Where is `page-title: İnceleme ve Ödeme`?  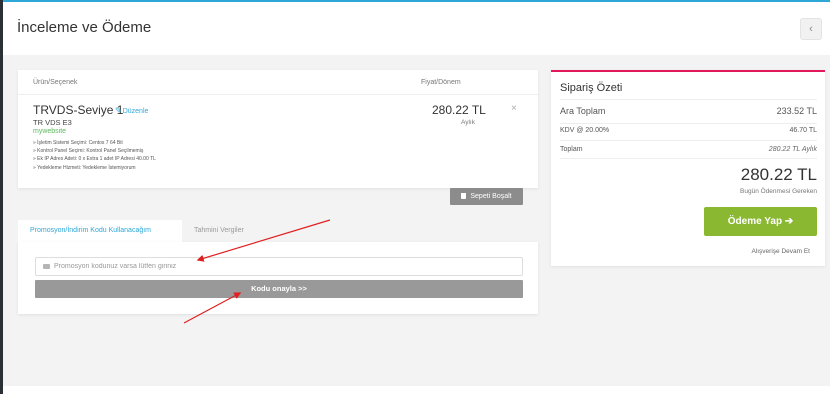
page-title: İnceleme ve Ödeme is located at coordinates (84, 27).